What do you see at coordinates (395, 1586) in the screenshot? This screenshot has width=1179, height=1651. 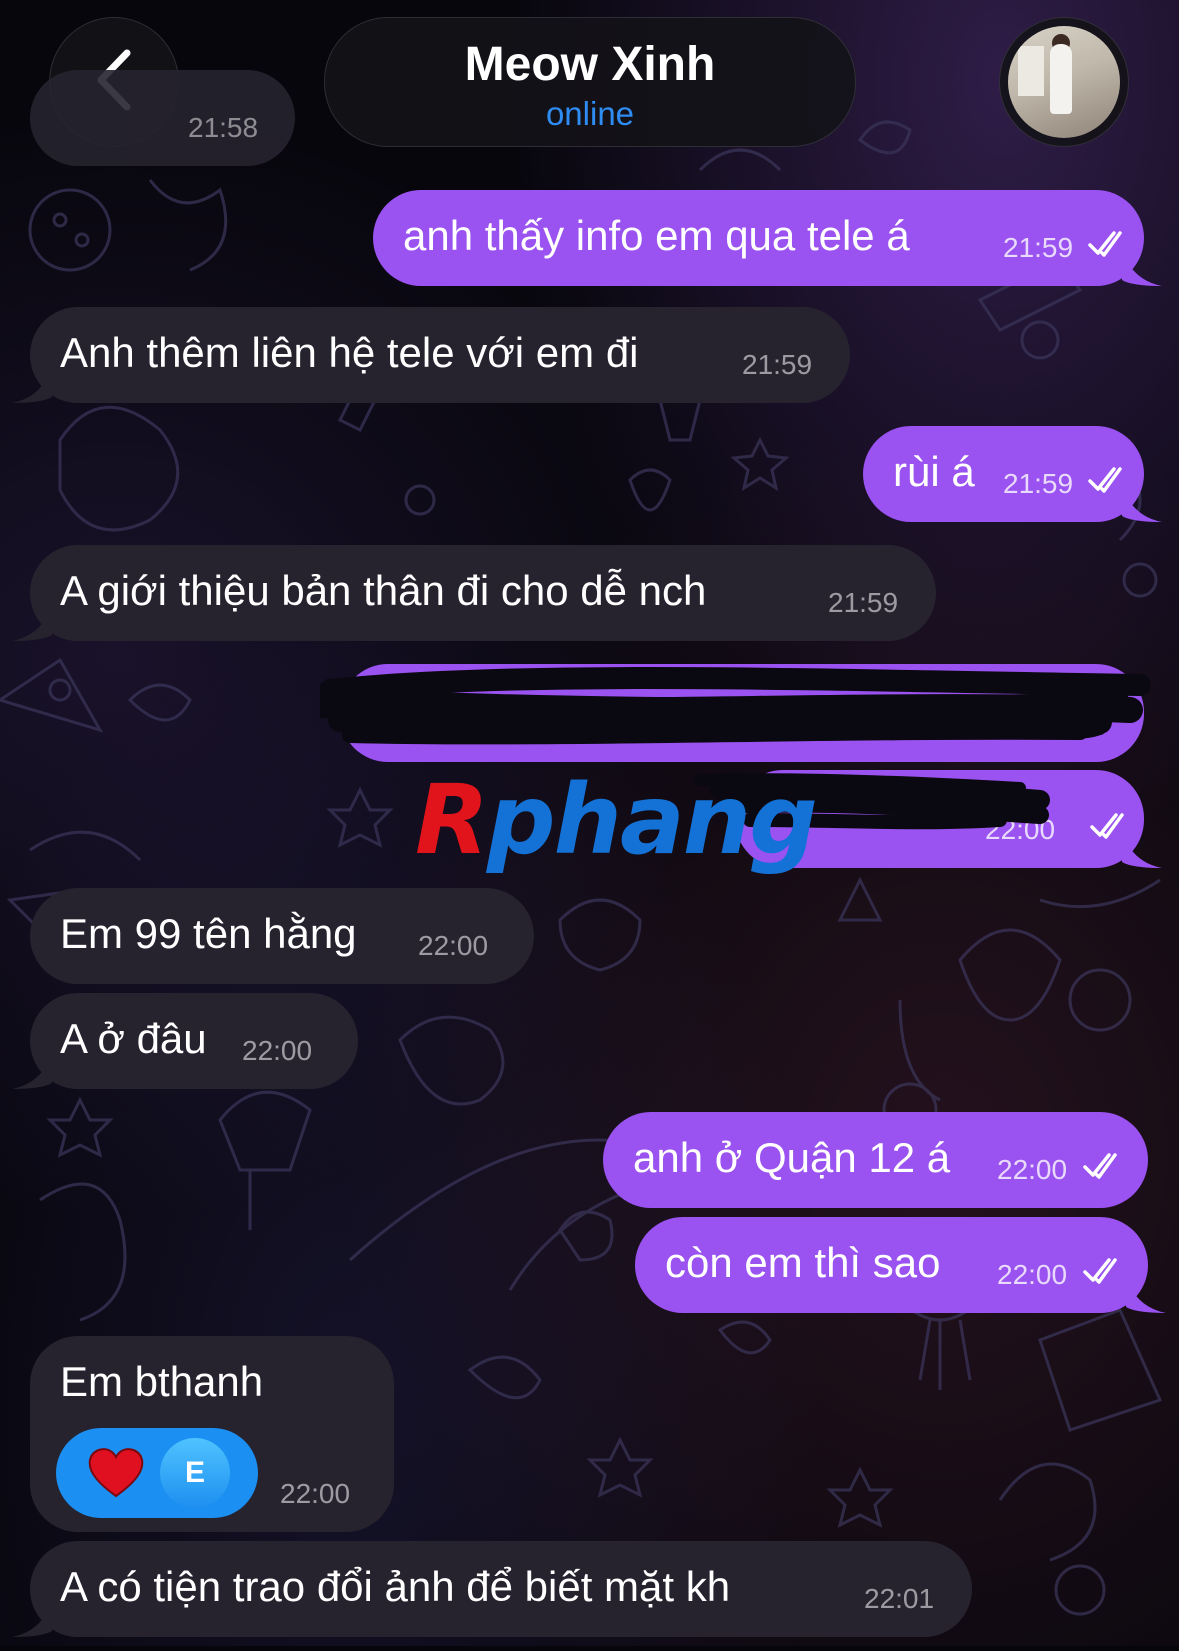 I see `message-text: A có tiện trao đổi ảnh để biết mặt kh` at bounding box center [395, 1586].